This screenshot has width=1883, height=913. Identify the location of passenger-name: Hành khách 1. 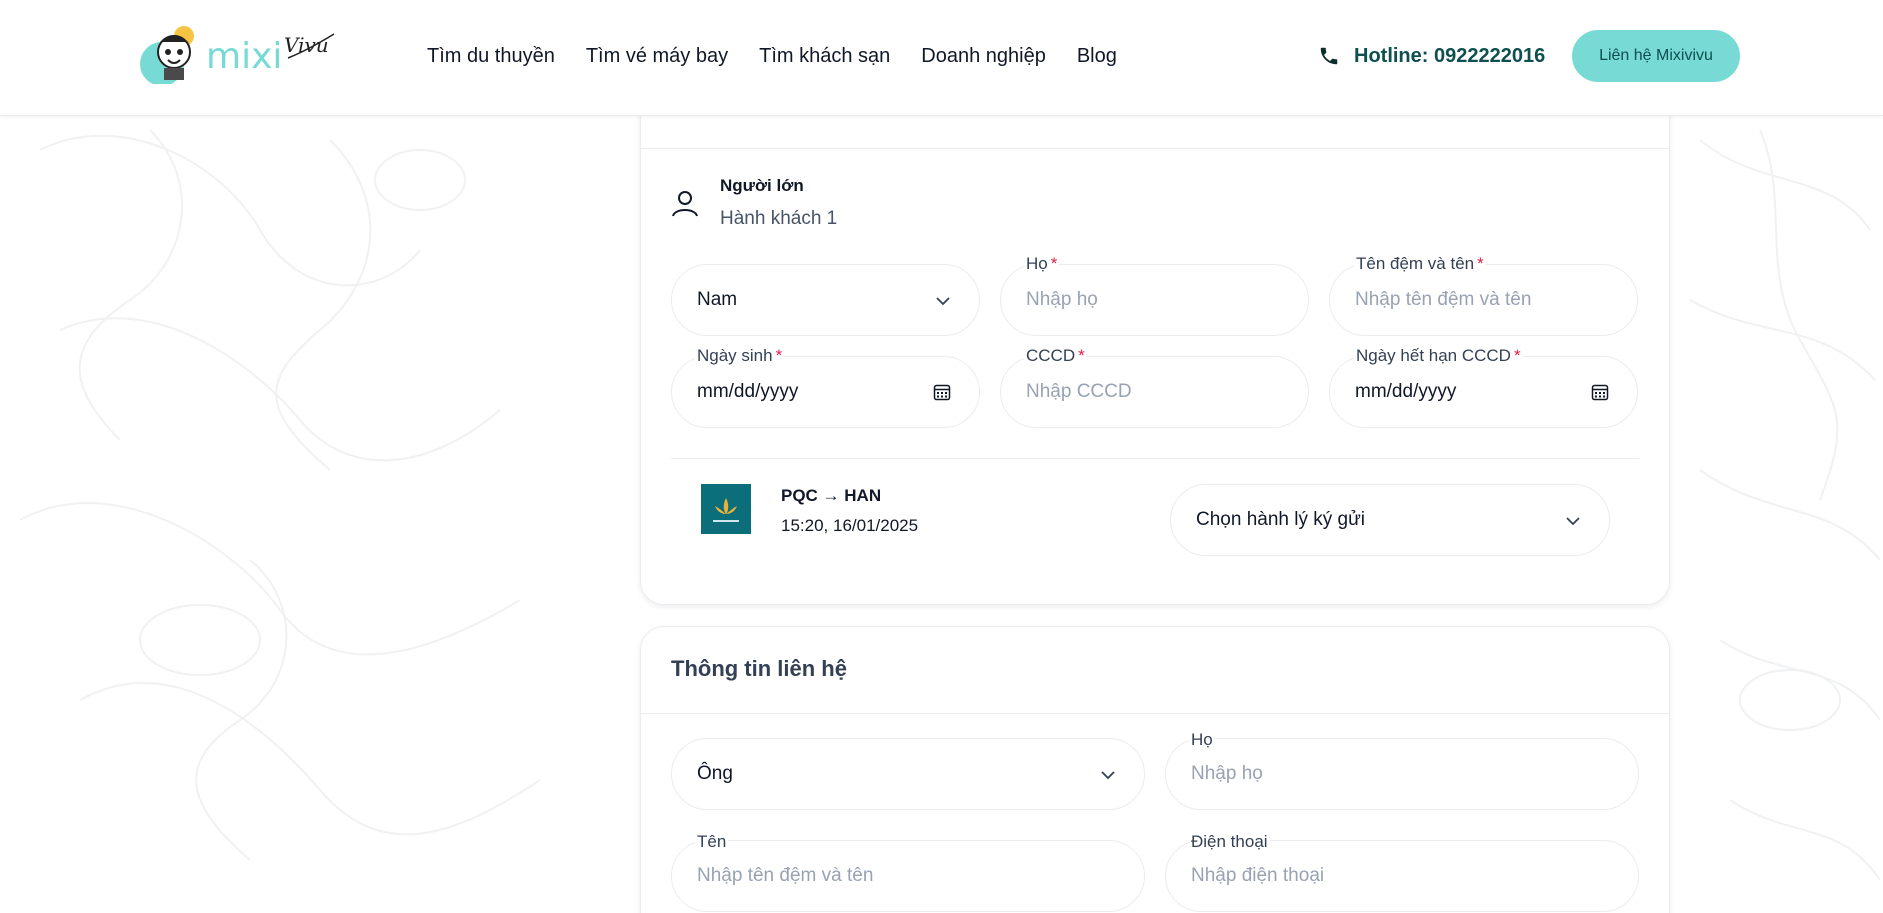
(779, 218).